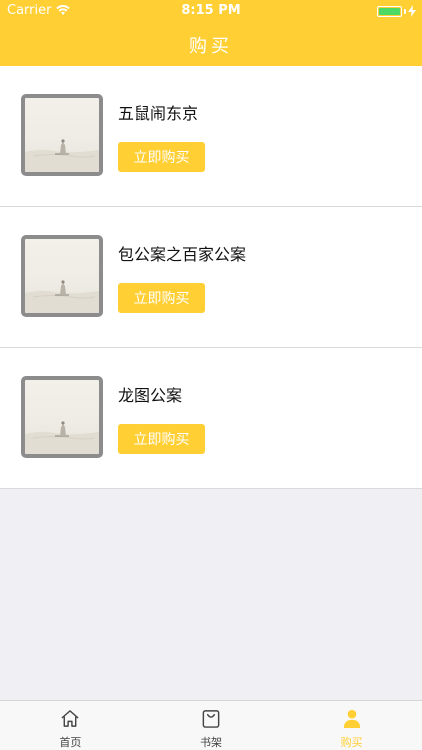 This screenshot has height=750, width=422. I want to click on page-title: 购买, so click(211, 46).